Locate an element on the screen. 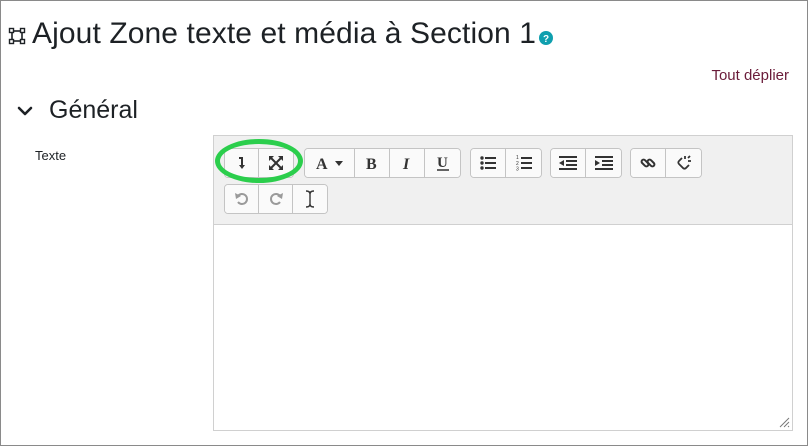 The height and width of the screenshot is (446, 808). fullscreen-button is located at coordinates (276, 163).